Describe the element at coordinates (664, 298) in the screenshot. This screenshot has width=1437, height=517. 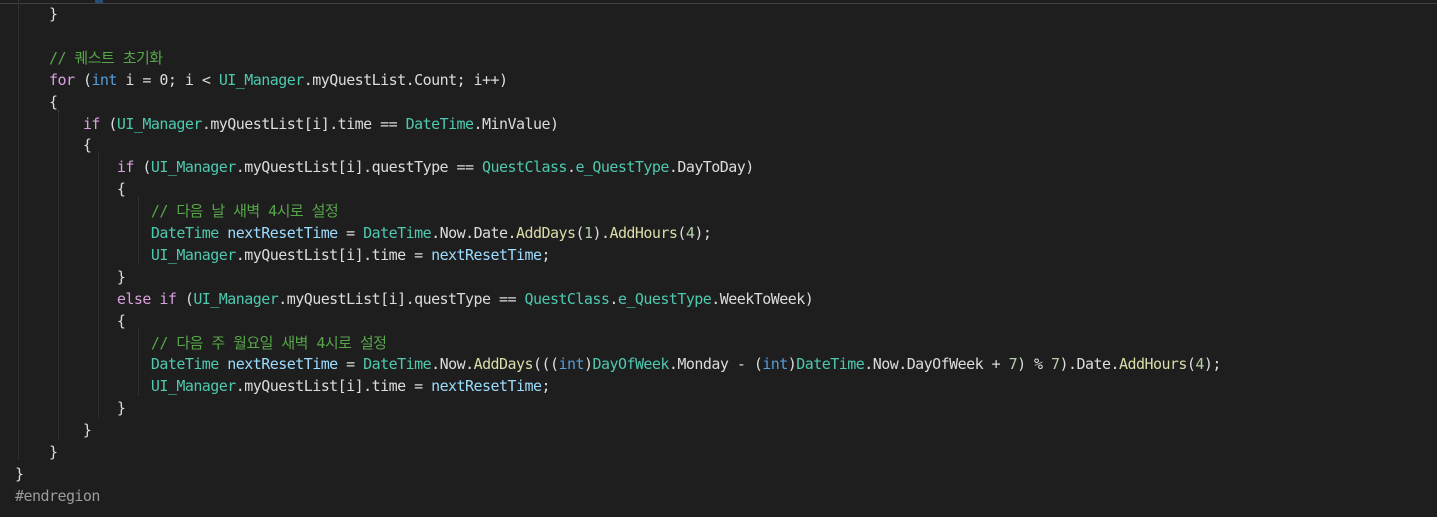
I see `code-token: e_QuestType` at that location.